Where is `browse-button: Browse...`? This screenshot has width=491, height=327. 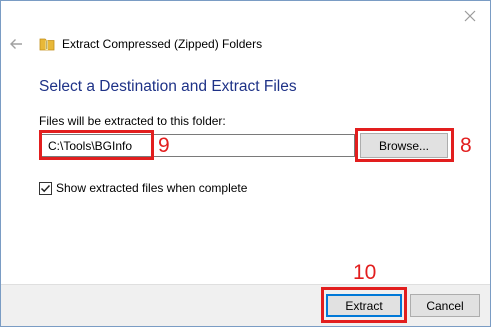
browse-button: Browse... is located at coordinates (404, 145).